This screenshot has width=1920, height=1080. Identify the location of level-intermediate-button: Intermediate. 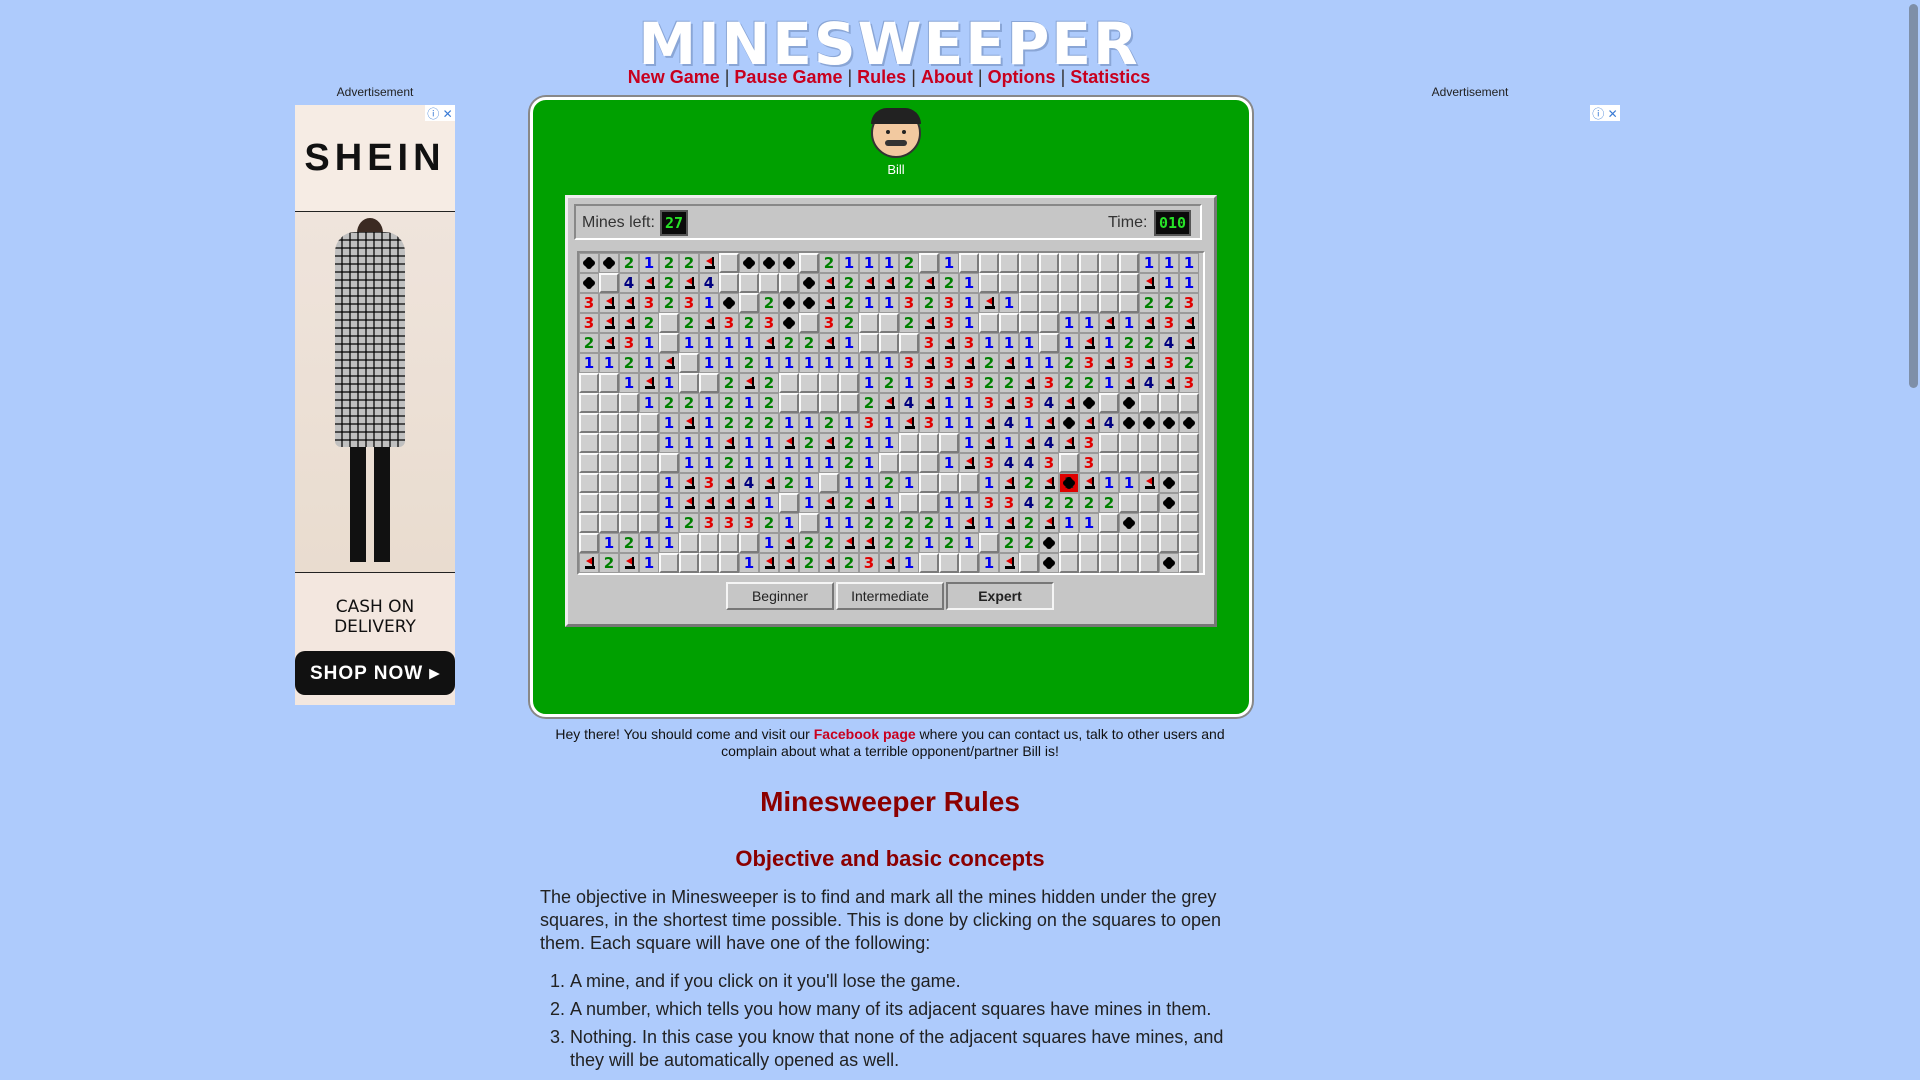
(890, 596).